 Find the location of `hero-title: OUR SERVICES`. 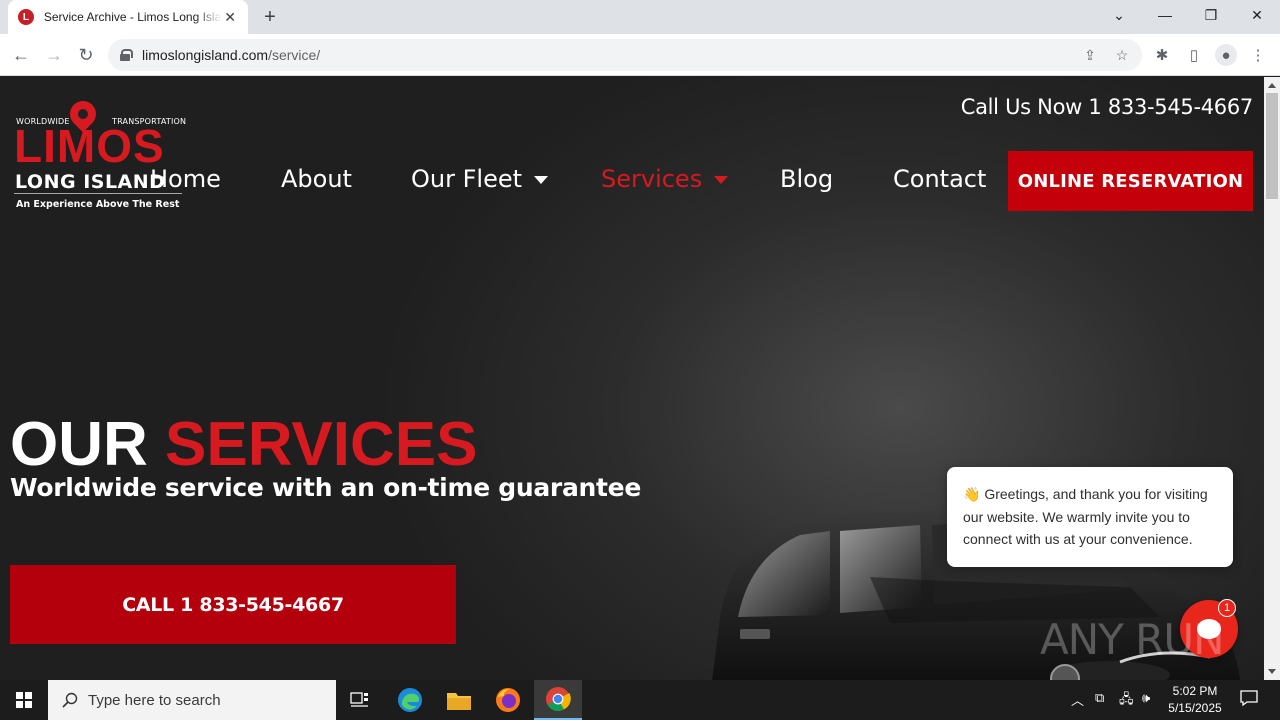

hero-title: OUR SERVICES is located at coordinates (243, 445).